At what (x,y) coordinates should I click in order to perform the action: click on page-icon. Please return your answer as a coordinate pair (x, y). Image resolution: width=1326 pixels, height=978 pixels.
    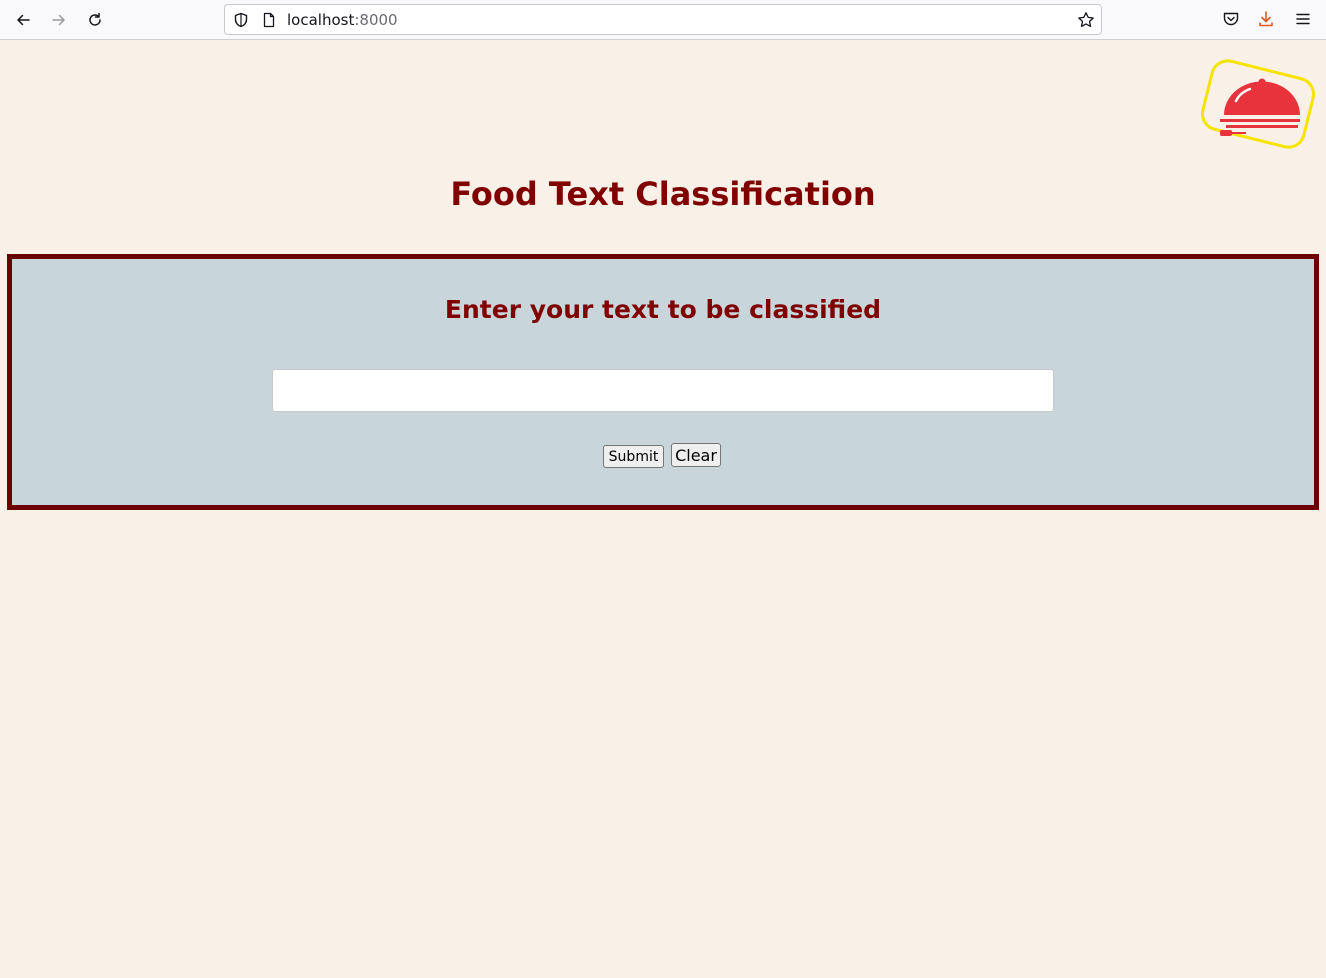
    Looking at the image, I should click on (269, 20).